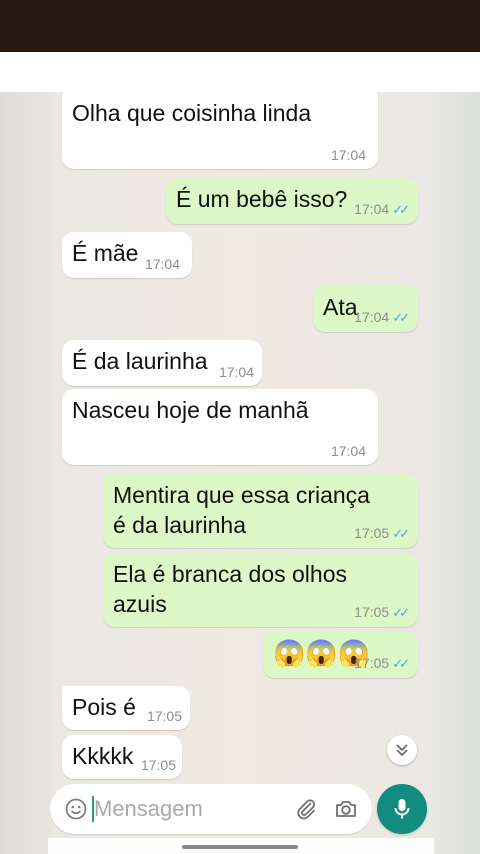 Image resolution: width=480 pixels, height=854 pixels. What do you see at coordinates (240, 847) in the screenshot?
I see `home-indicator` at bounding box center [240, 847].